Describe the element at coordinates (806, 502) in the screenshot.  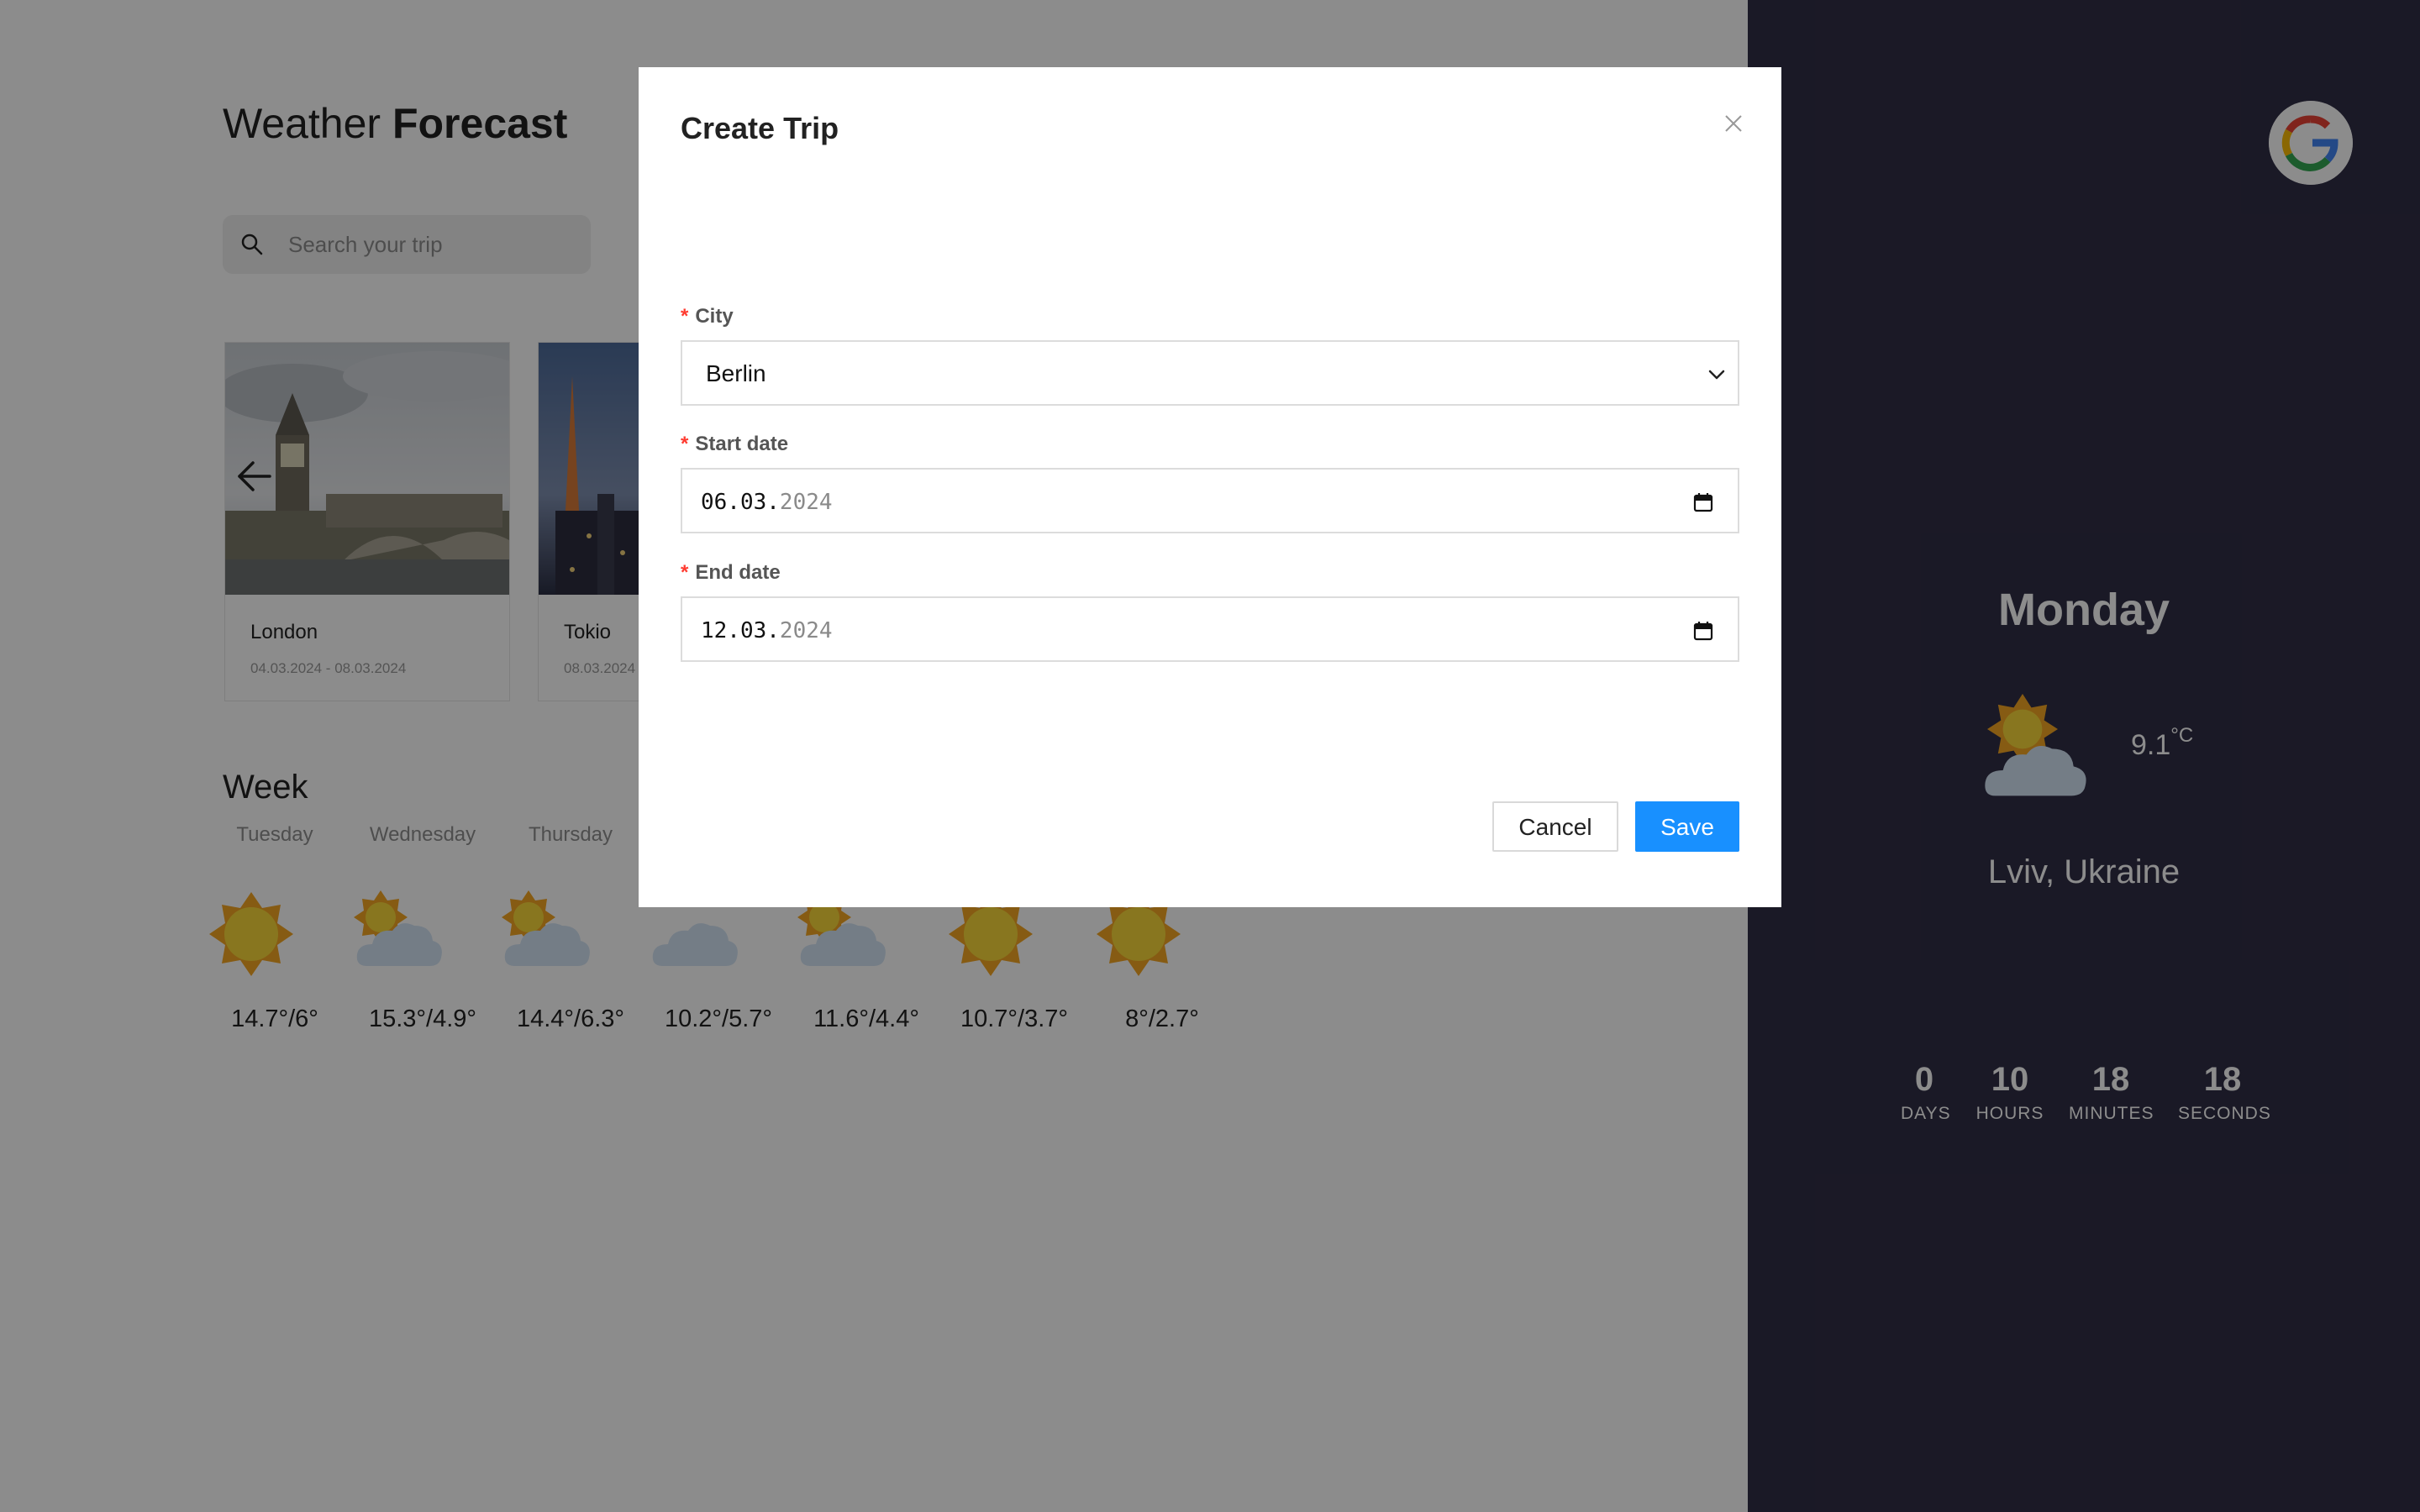
I see `start-date-year: 2024` at that location.